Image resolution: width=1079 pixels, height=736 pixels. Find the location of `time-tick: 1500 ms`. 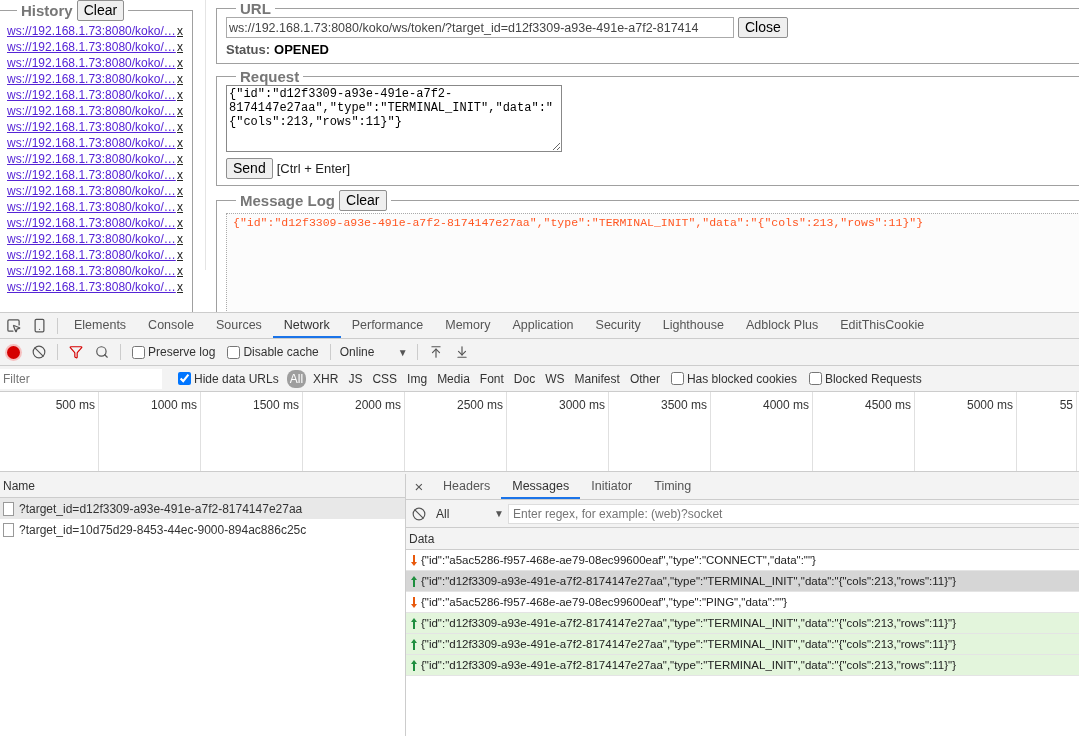

time-tick: 1500 ms is located at coordinates (275, 405).